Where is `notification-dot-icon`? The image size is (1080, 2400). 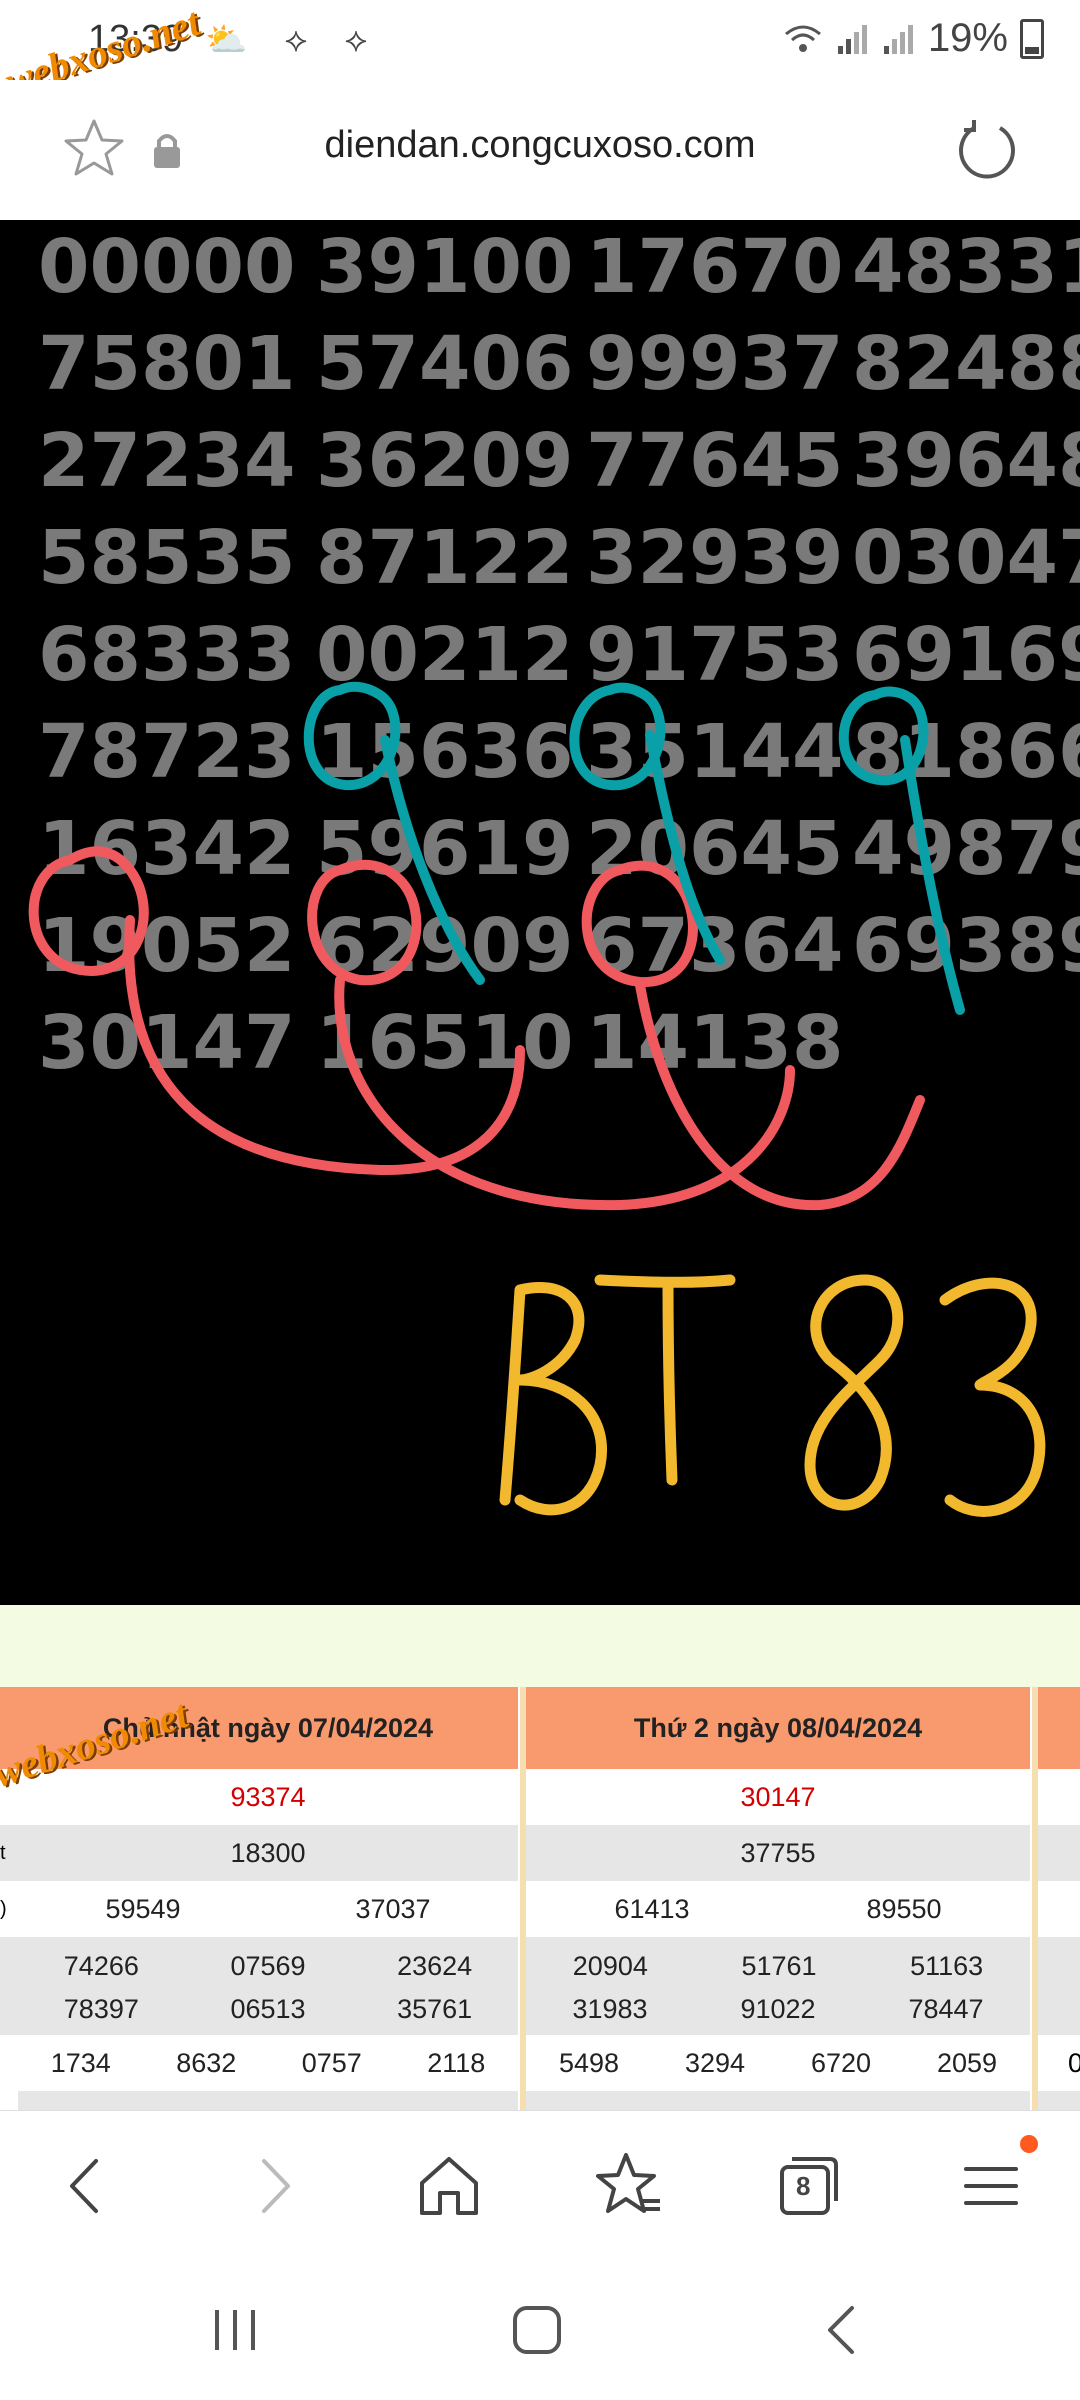 notification-dot-icon is located at coordinates (1029, 2144).